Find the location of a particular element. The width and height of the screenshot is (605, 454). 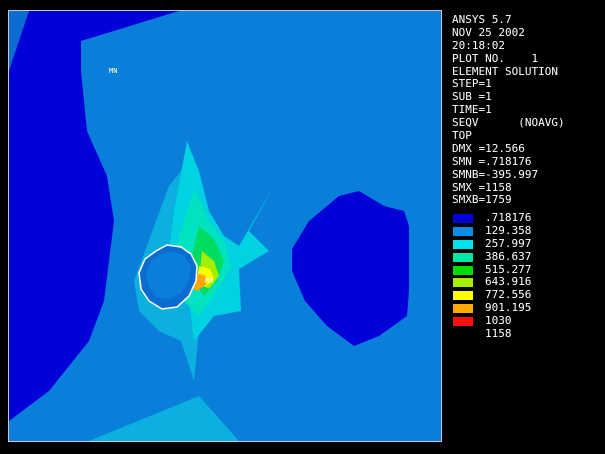

legend-value: 386.637 is located at coordinates (508, 256).